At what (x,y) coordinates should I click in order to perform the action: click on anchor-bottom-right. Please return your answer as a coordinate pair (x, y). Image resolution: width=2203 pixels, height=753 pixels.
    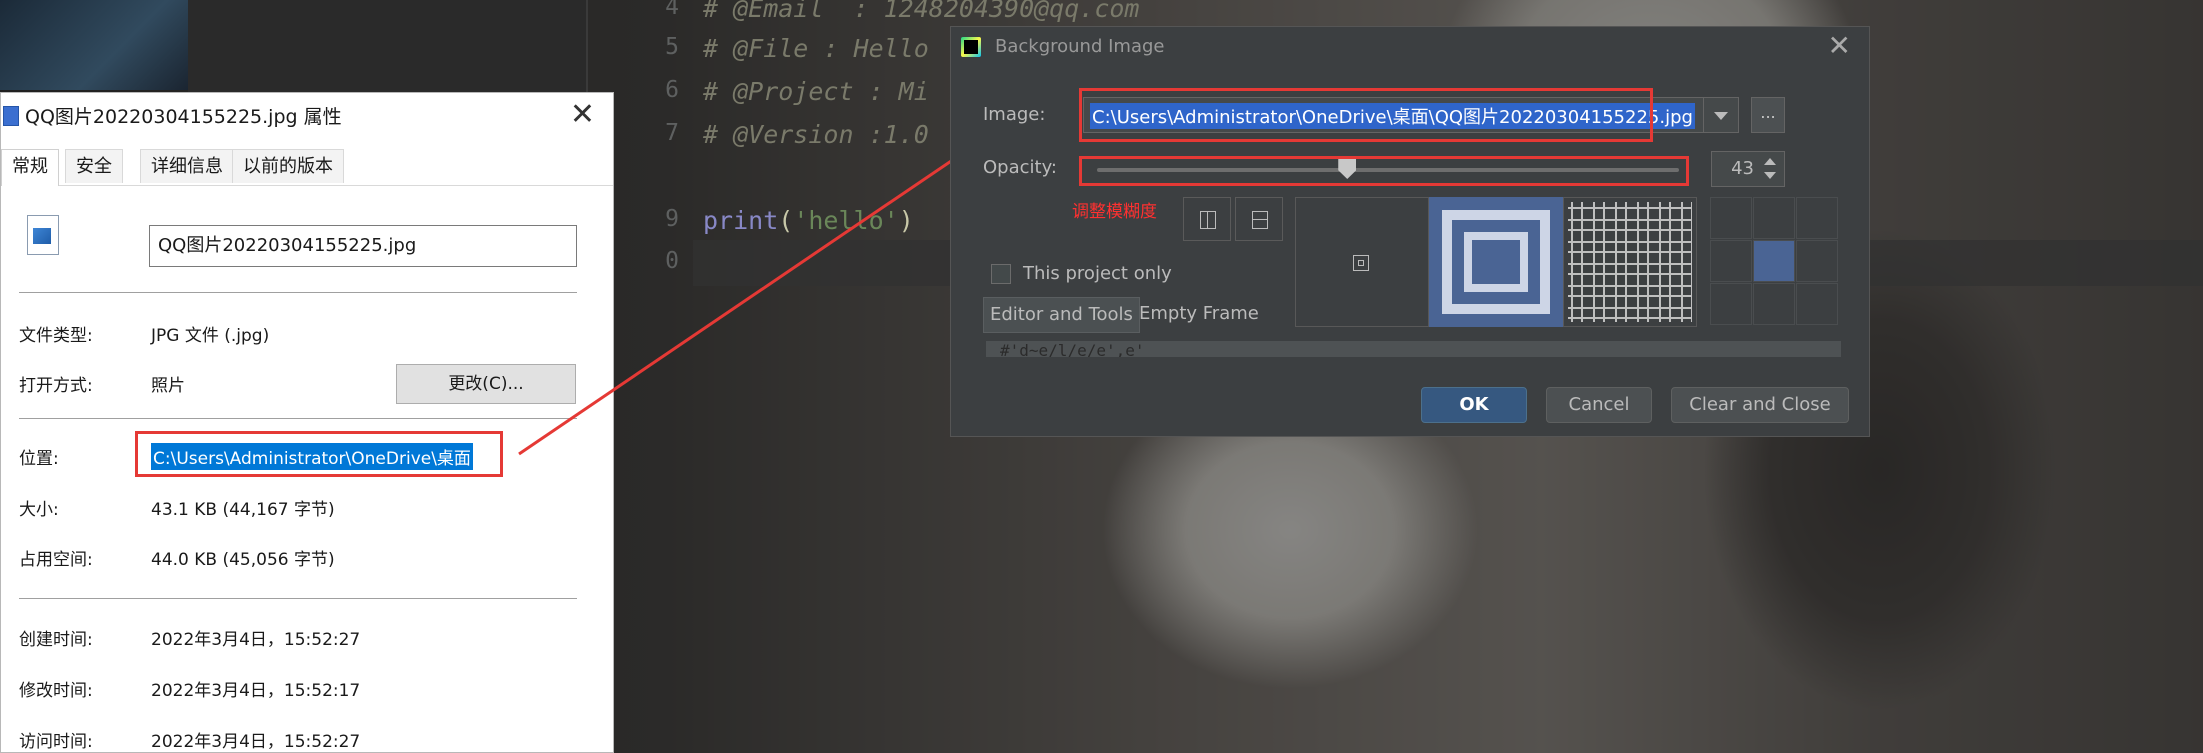
    Looking at the image, I should click on (1817, 304).